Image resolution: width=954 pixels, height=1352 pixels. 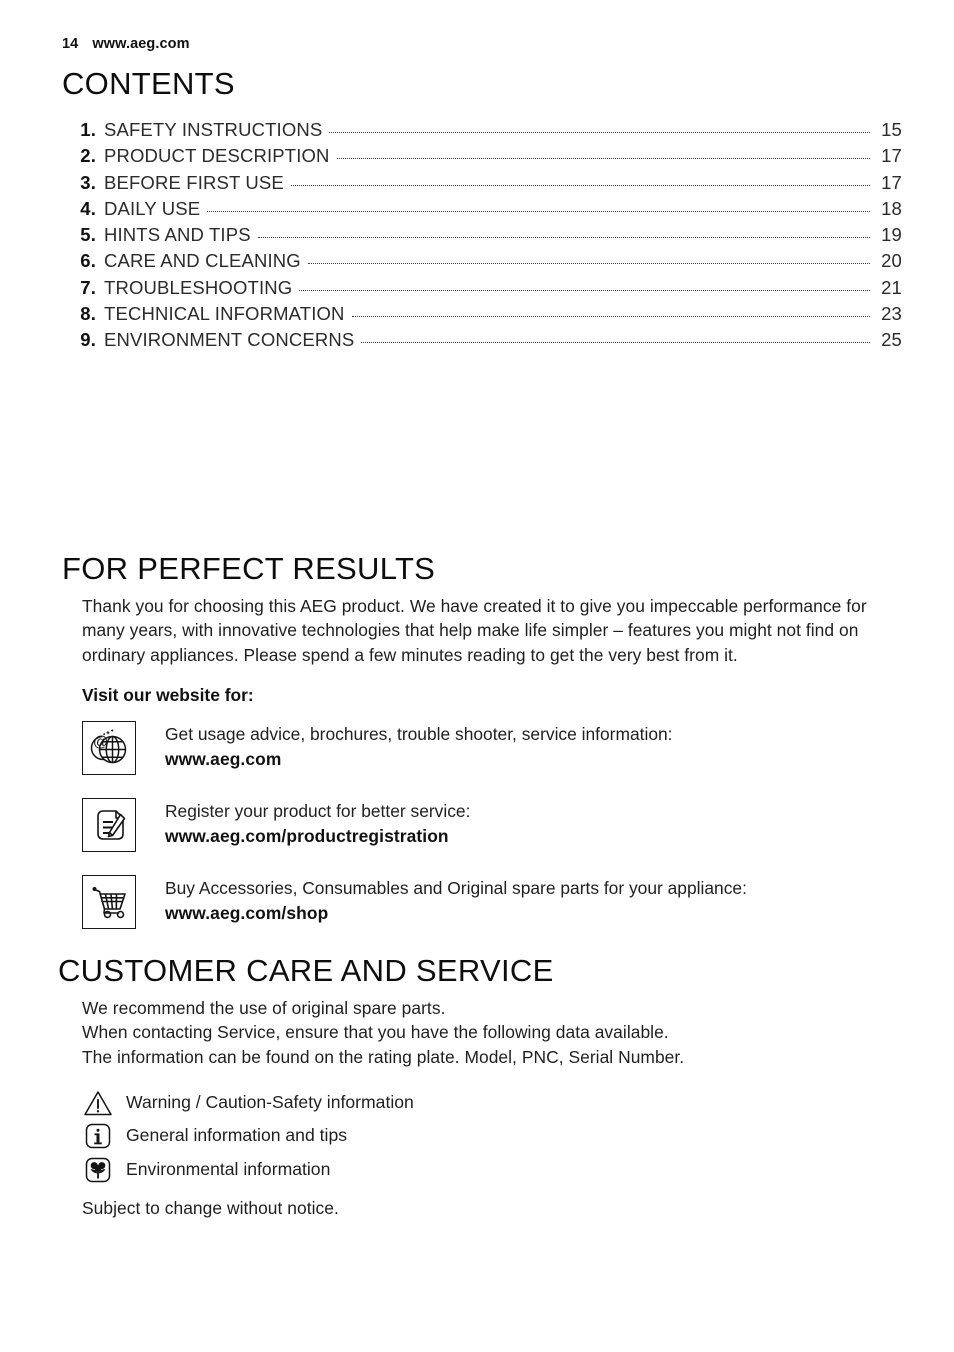 What do you see at coordinates (88, 314) in the screenshot?
I see `toc-entry-number: 8.` at bounding box center [88, 314].